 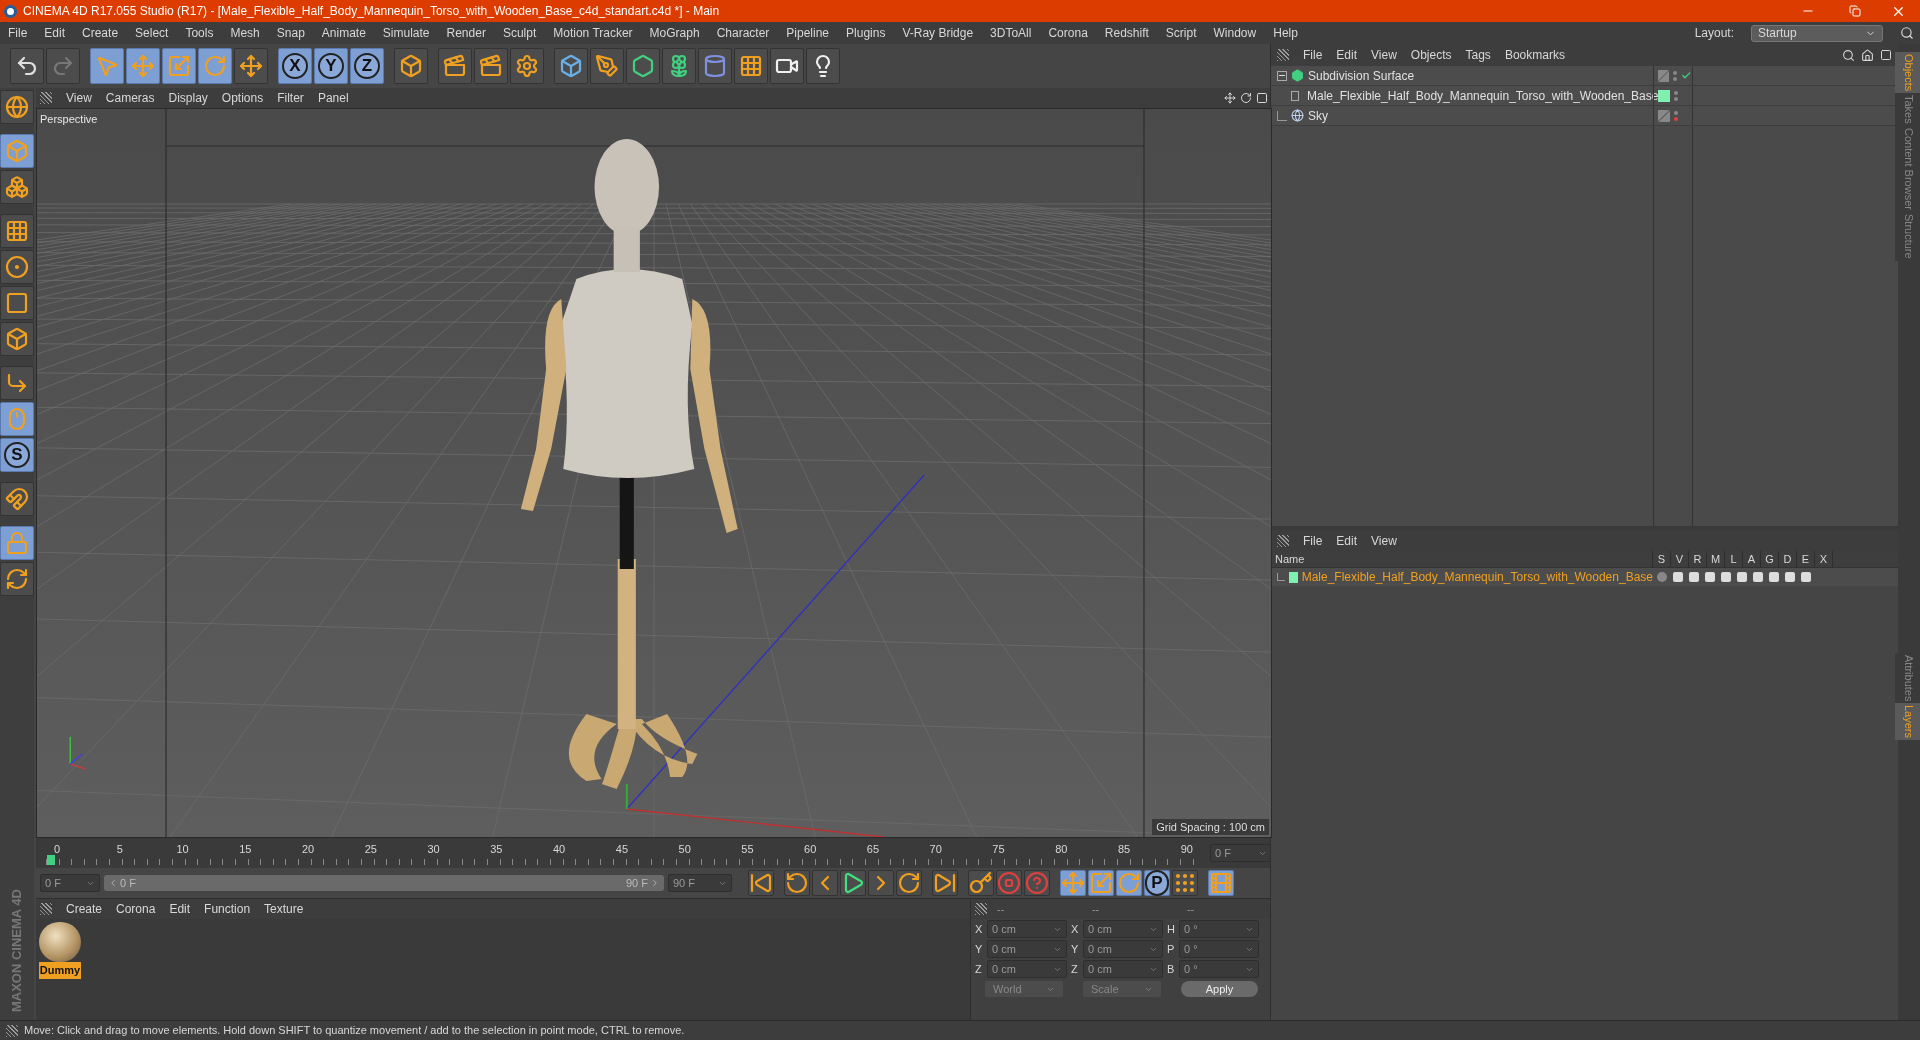 I want to click on menu-item: Script, so click(x=1181, y=33).